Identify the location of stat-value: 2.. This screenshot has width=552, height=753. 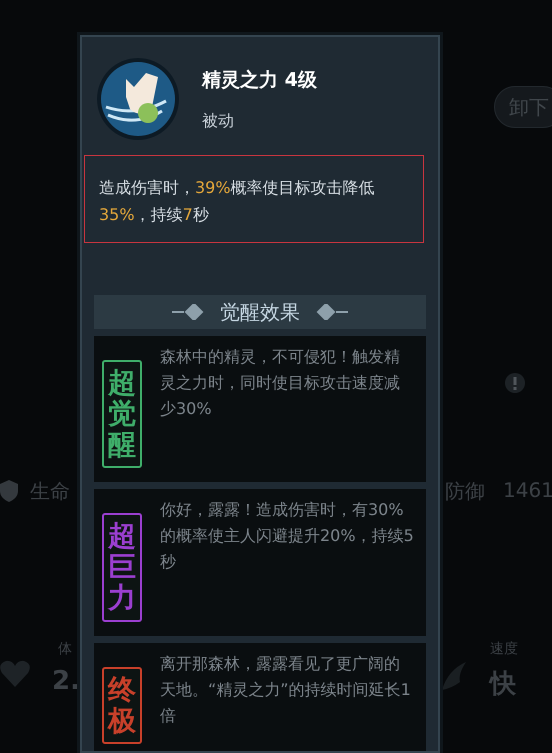
(66, 681).